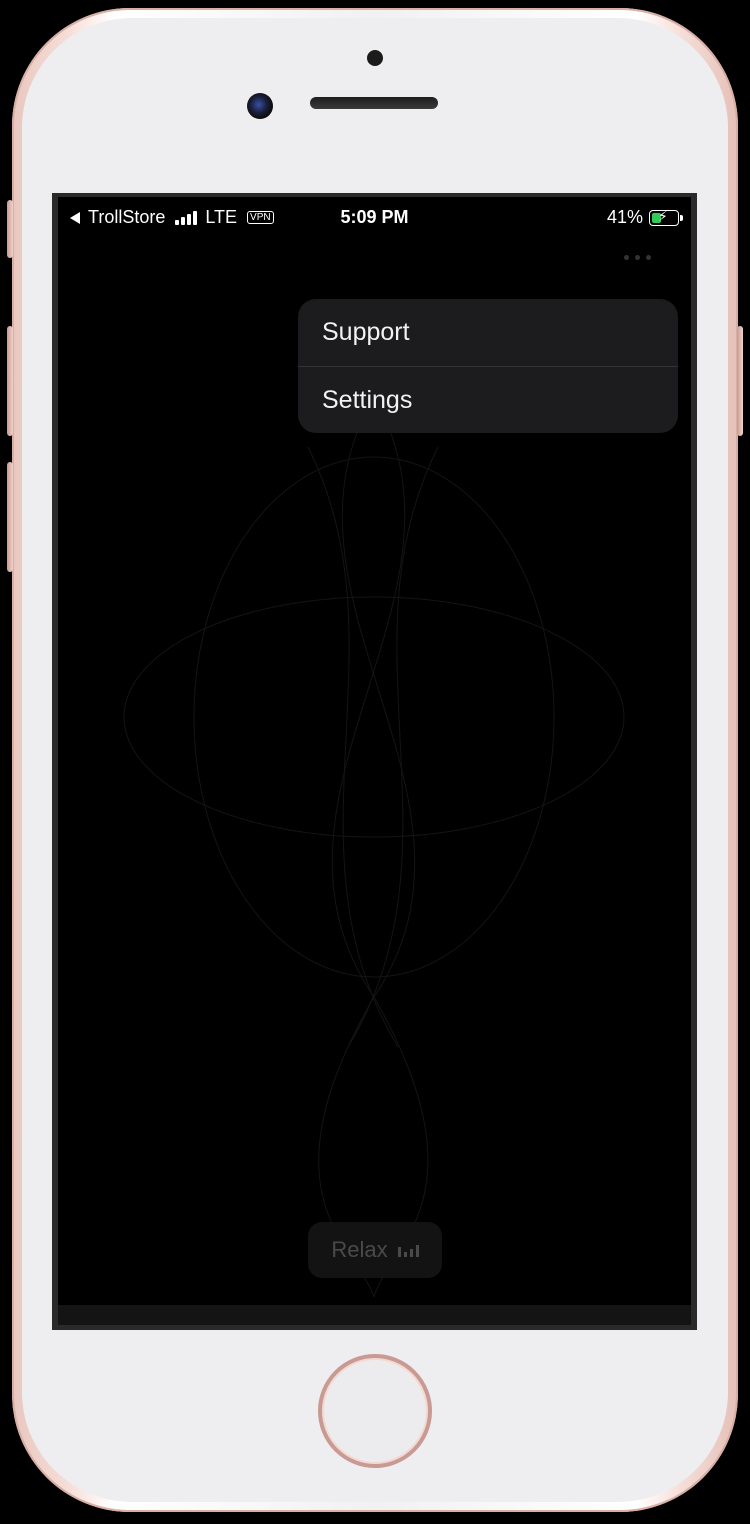 Image resolution: width=750 pixels, height=1524 pixels. I want to click on volume-up-button, so click(10, 381).